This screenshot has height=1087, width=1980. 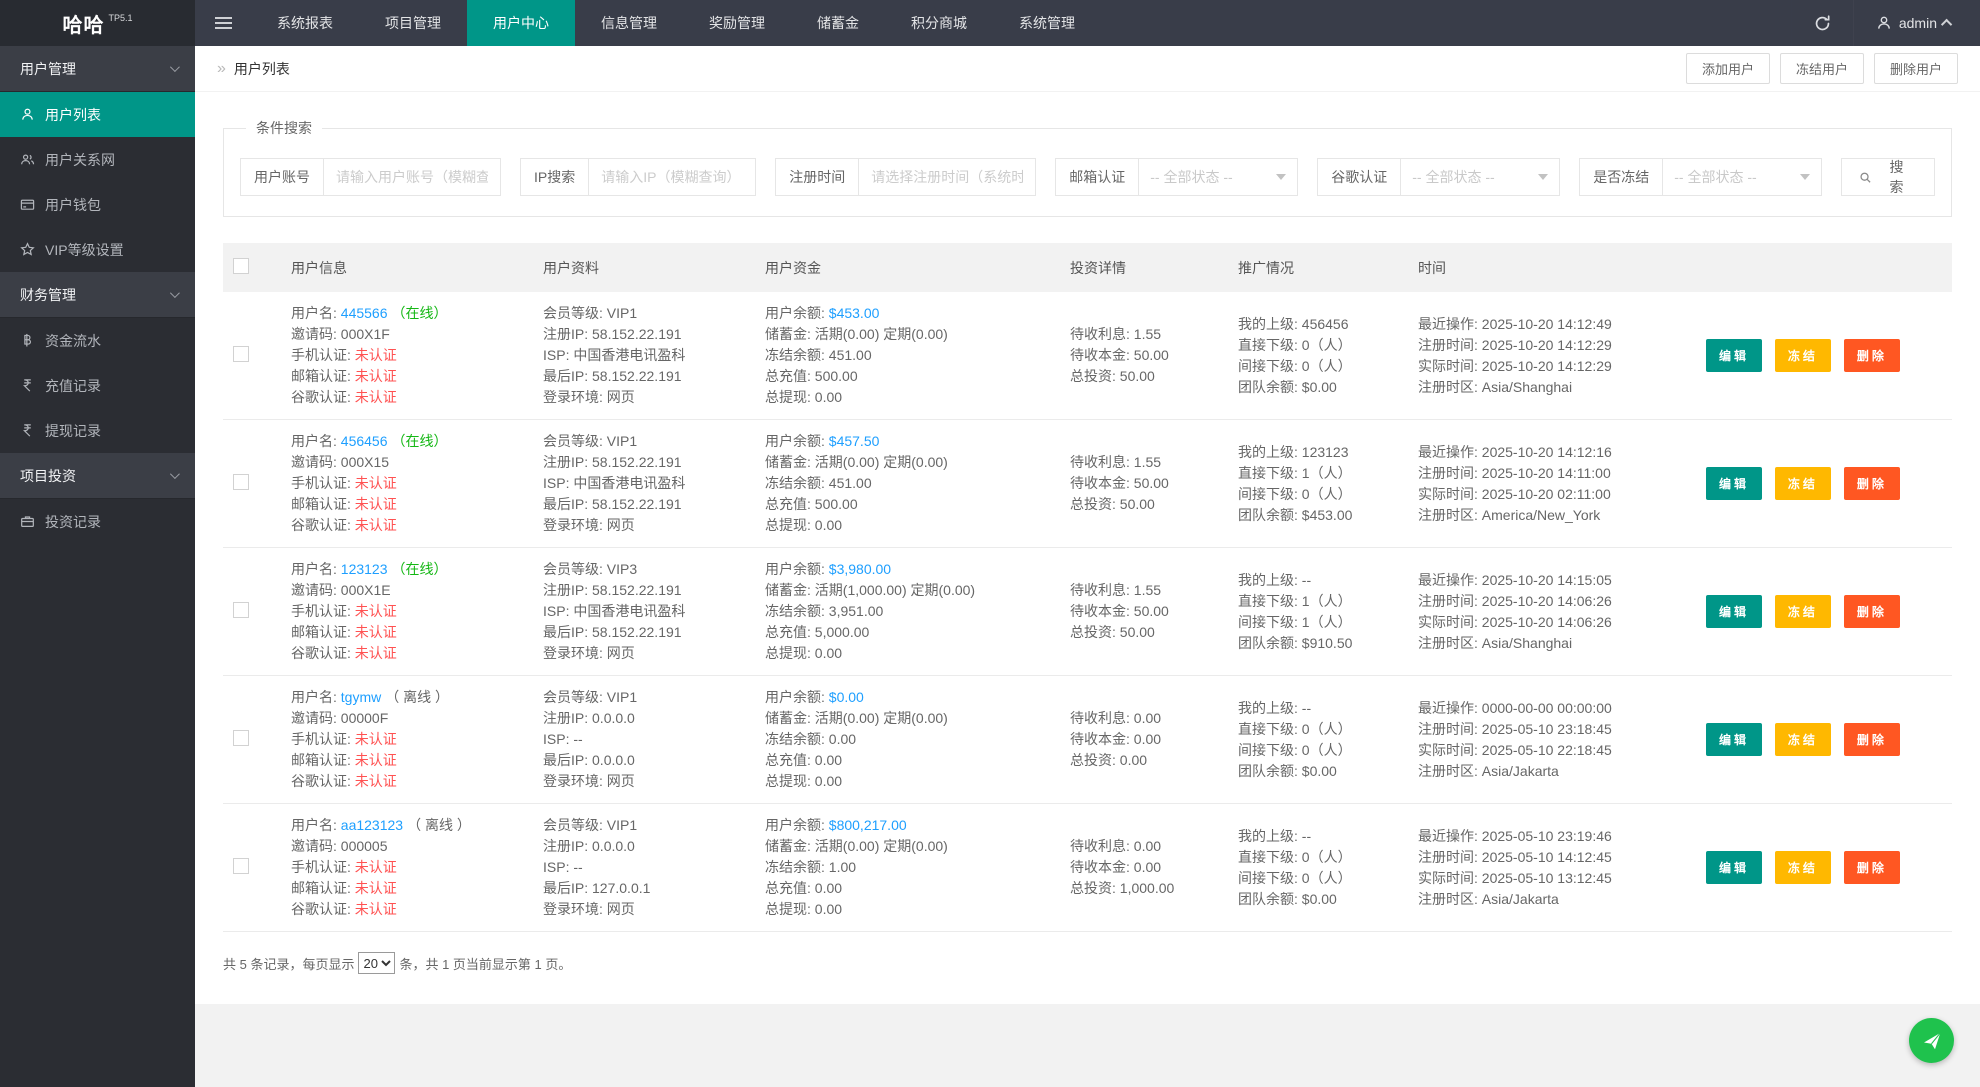 I want to click on tab-system-manage: 系统管理, so click(x=1047, y=23).